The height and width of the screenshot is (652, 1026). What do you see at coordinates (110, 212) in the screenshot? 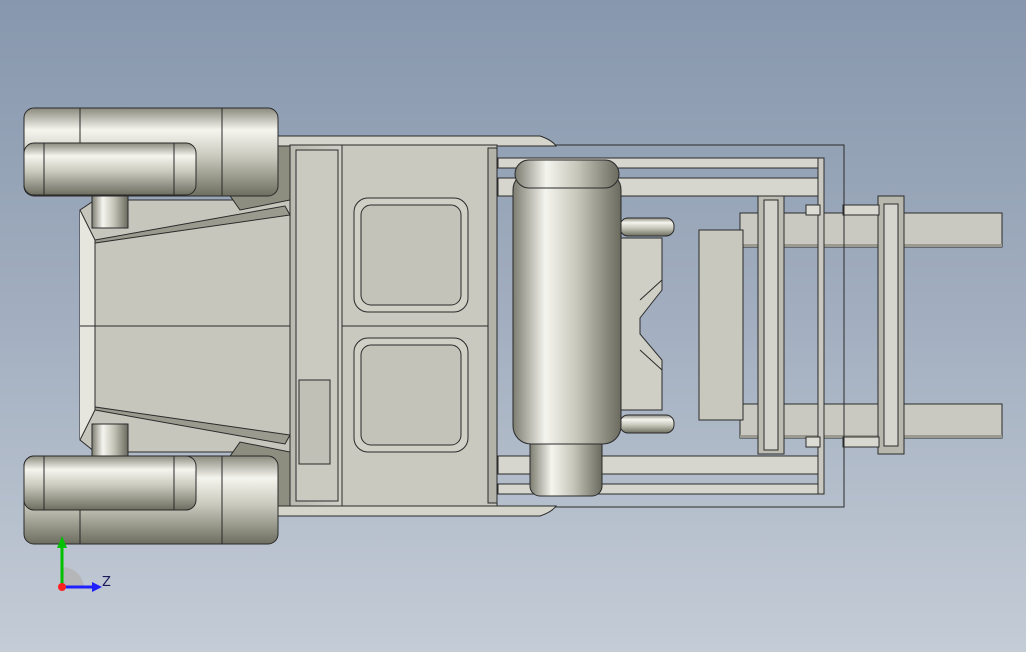
I see `rear-axle-upper` at bounding box center [110, 212].